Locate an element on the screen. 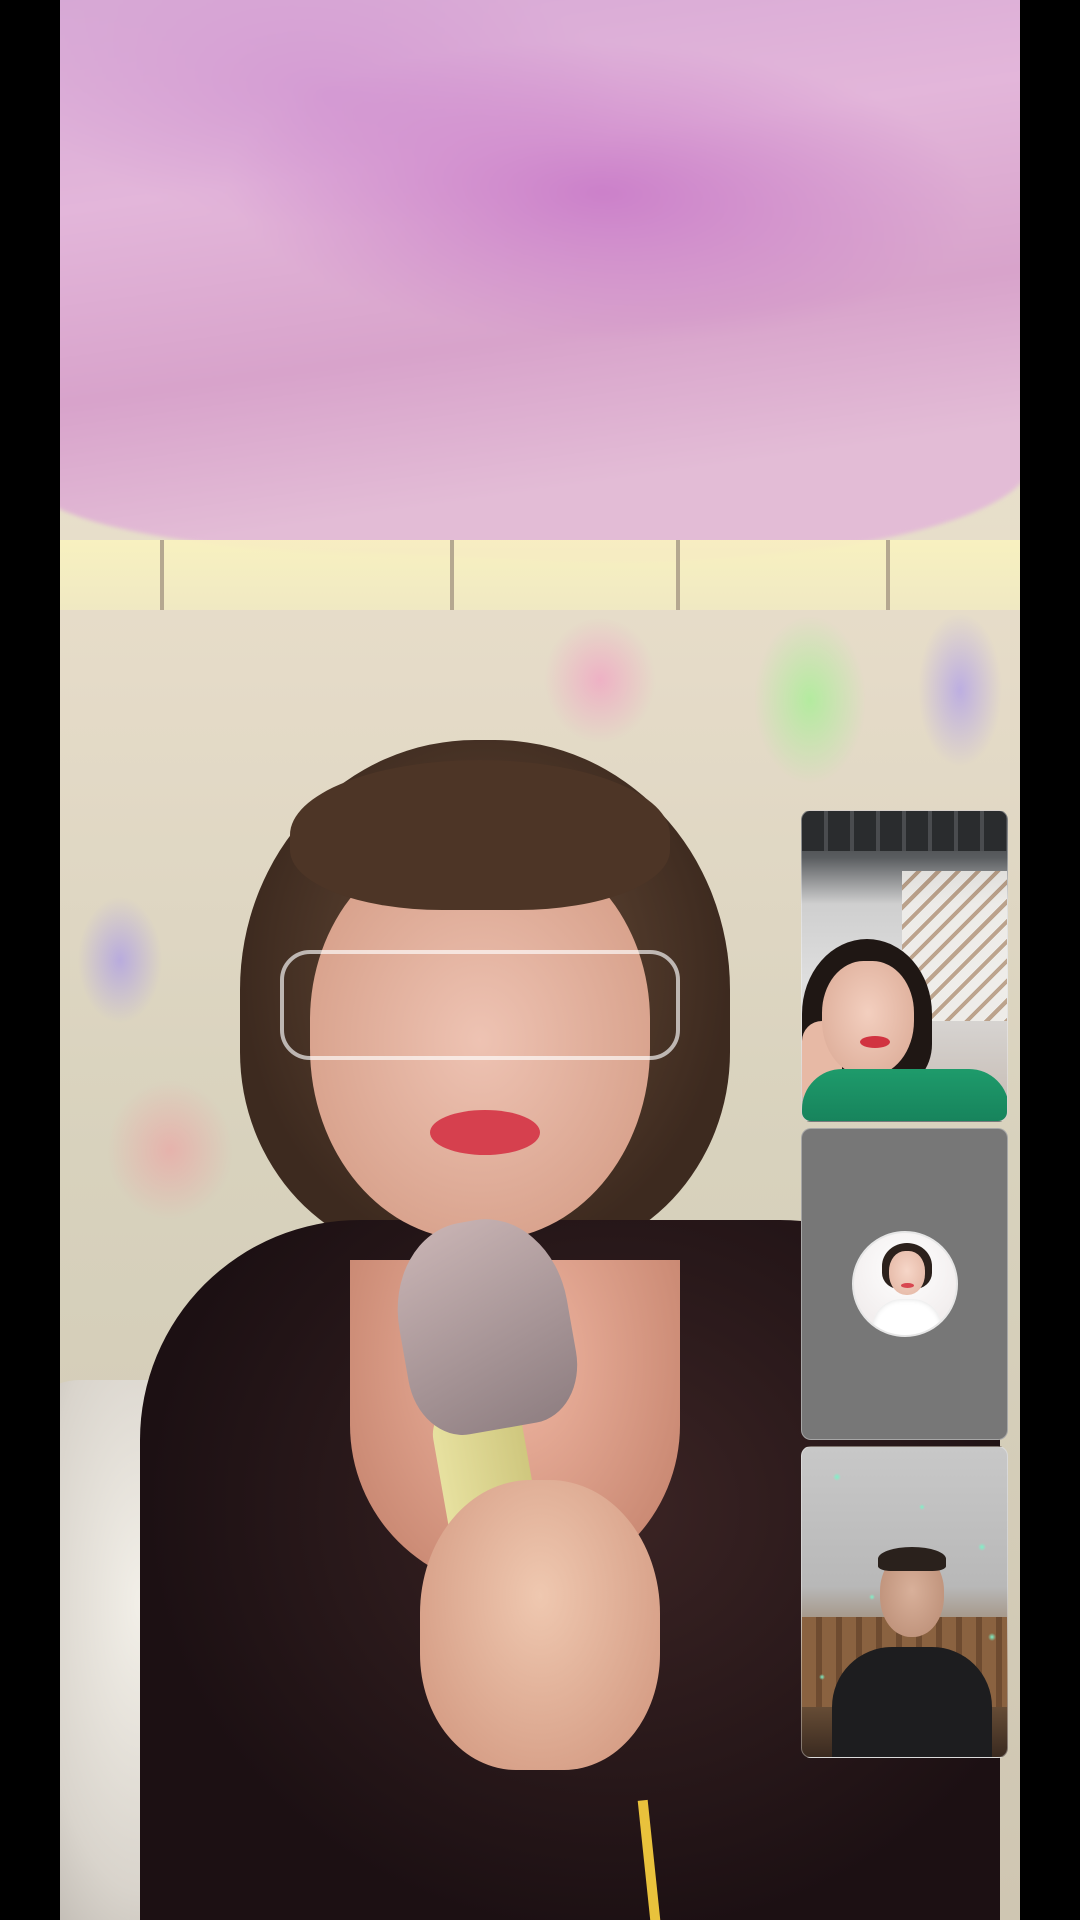  avatar-face is located at coordinates (906, 1273).